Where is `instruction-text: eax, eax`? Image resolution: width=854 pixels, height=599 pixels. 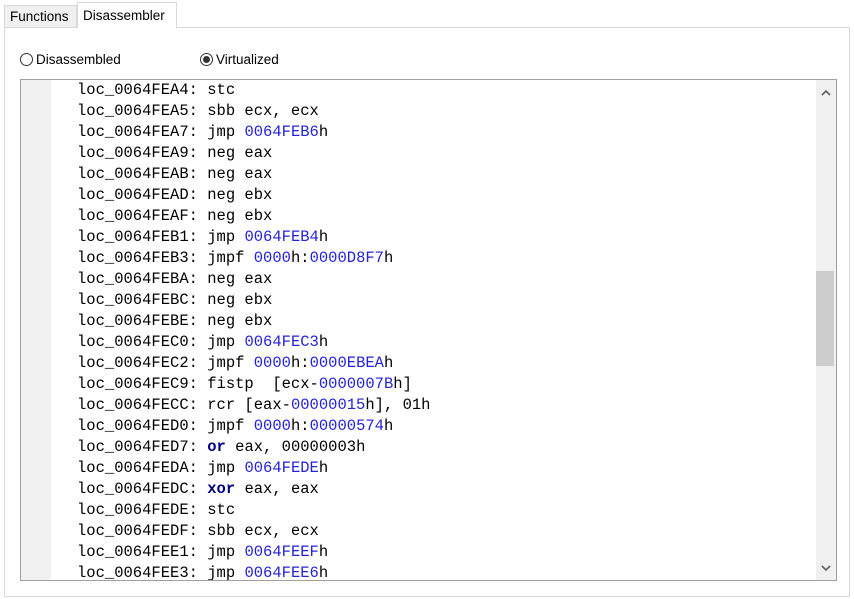 instruction-text: eax, eax is located at coordinates (277, 489).